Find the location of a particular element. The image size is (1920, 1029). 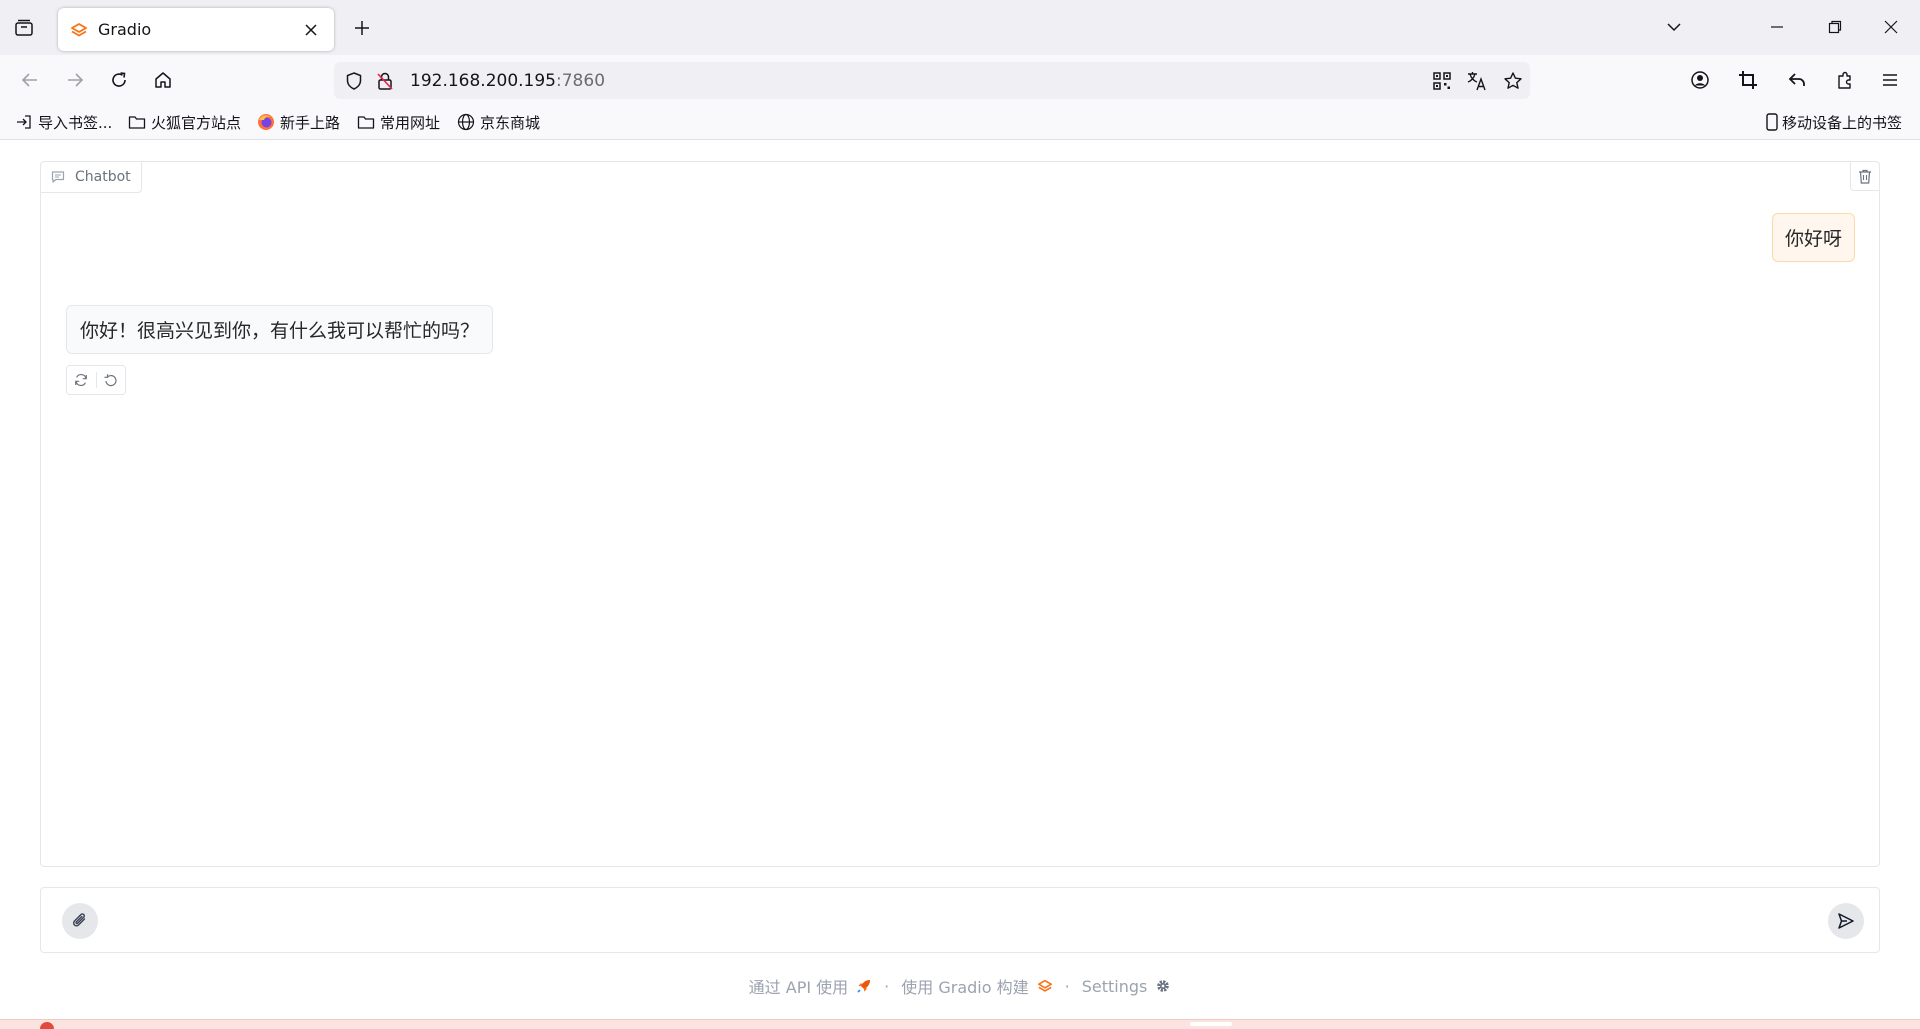

arrow-right-icon is located at coordinates (76, 80).